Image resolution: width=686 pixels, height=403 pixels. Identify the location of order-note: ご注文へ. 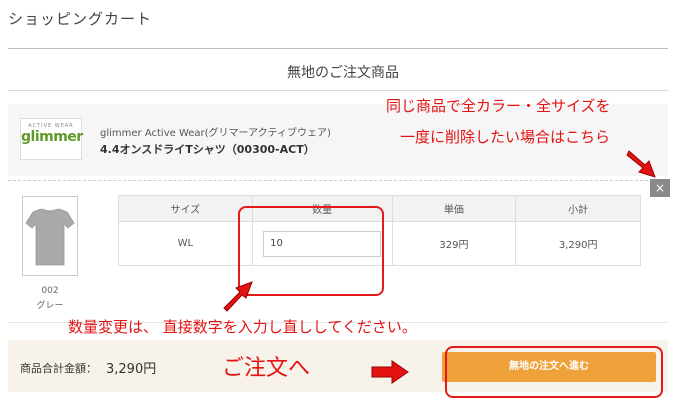
(266, 368).